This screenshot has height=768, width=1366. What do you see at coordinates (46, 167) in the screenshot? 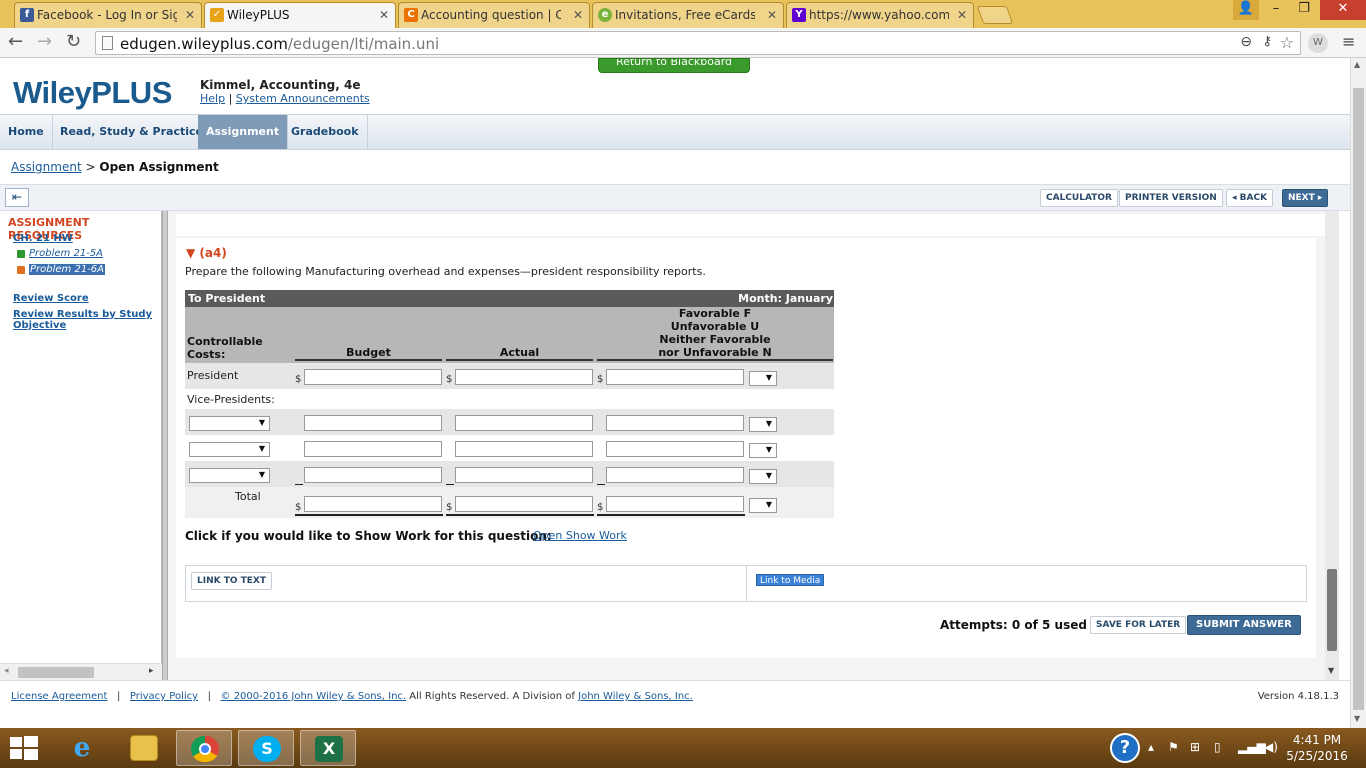
I see `breadcrumb-assignment-link: Assignment` at bounding box center [46, 167].